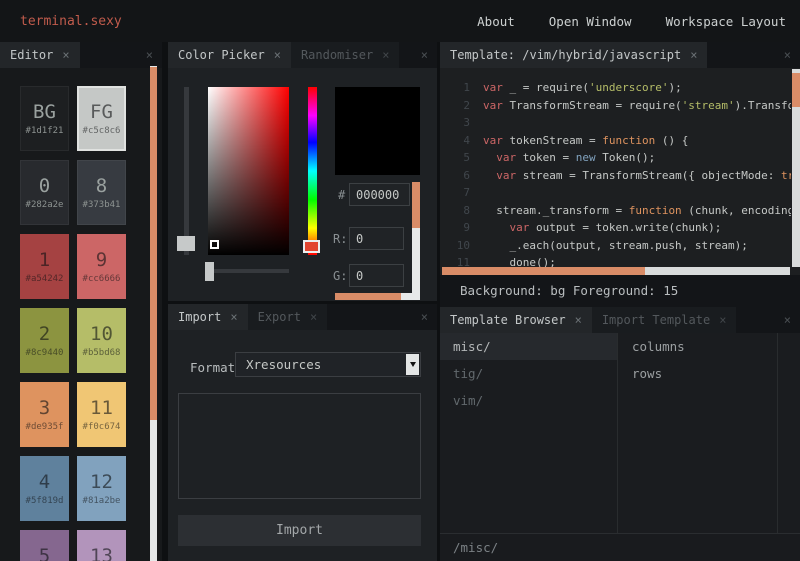 The width and height of the screenshot is (800, 561). What do you see at coordinates (299, 446) in the screenshot?
I see `import-textarea` at bounding box center [299, 446].